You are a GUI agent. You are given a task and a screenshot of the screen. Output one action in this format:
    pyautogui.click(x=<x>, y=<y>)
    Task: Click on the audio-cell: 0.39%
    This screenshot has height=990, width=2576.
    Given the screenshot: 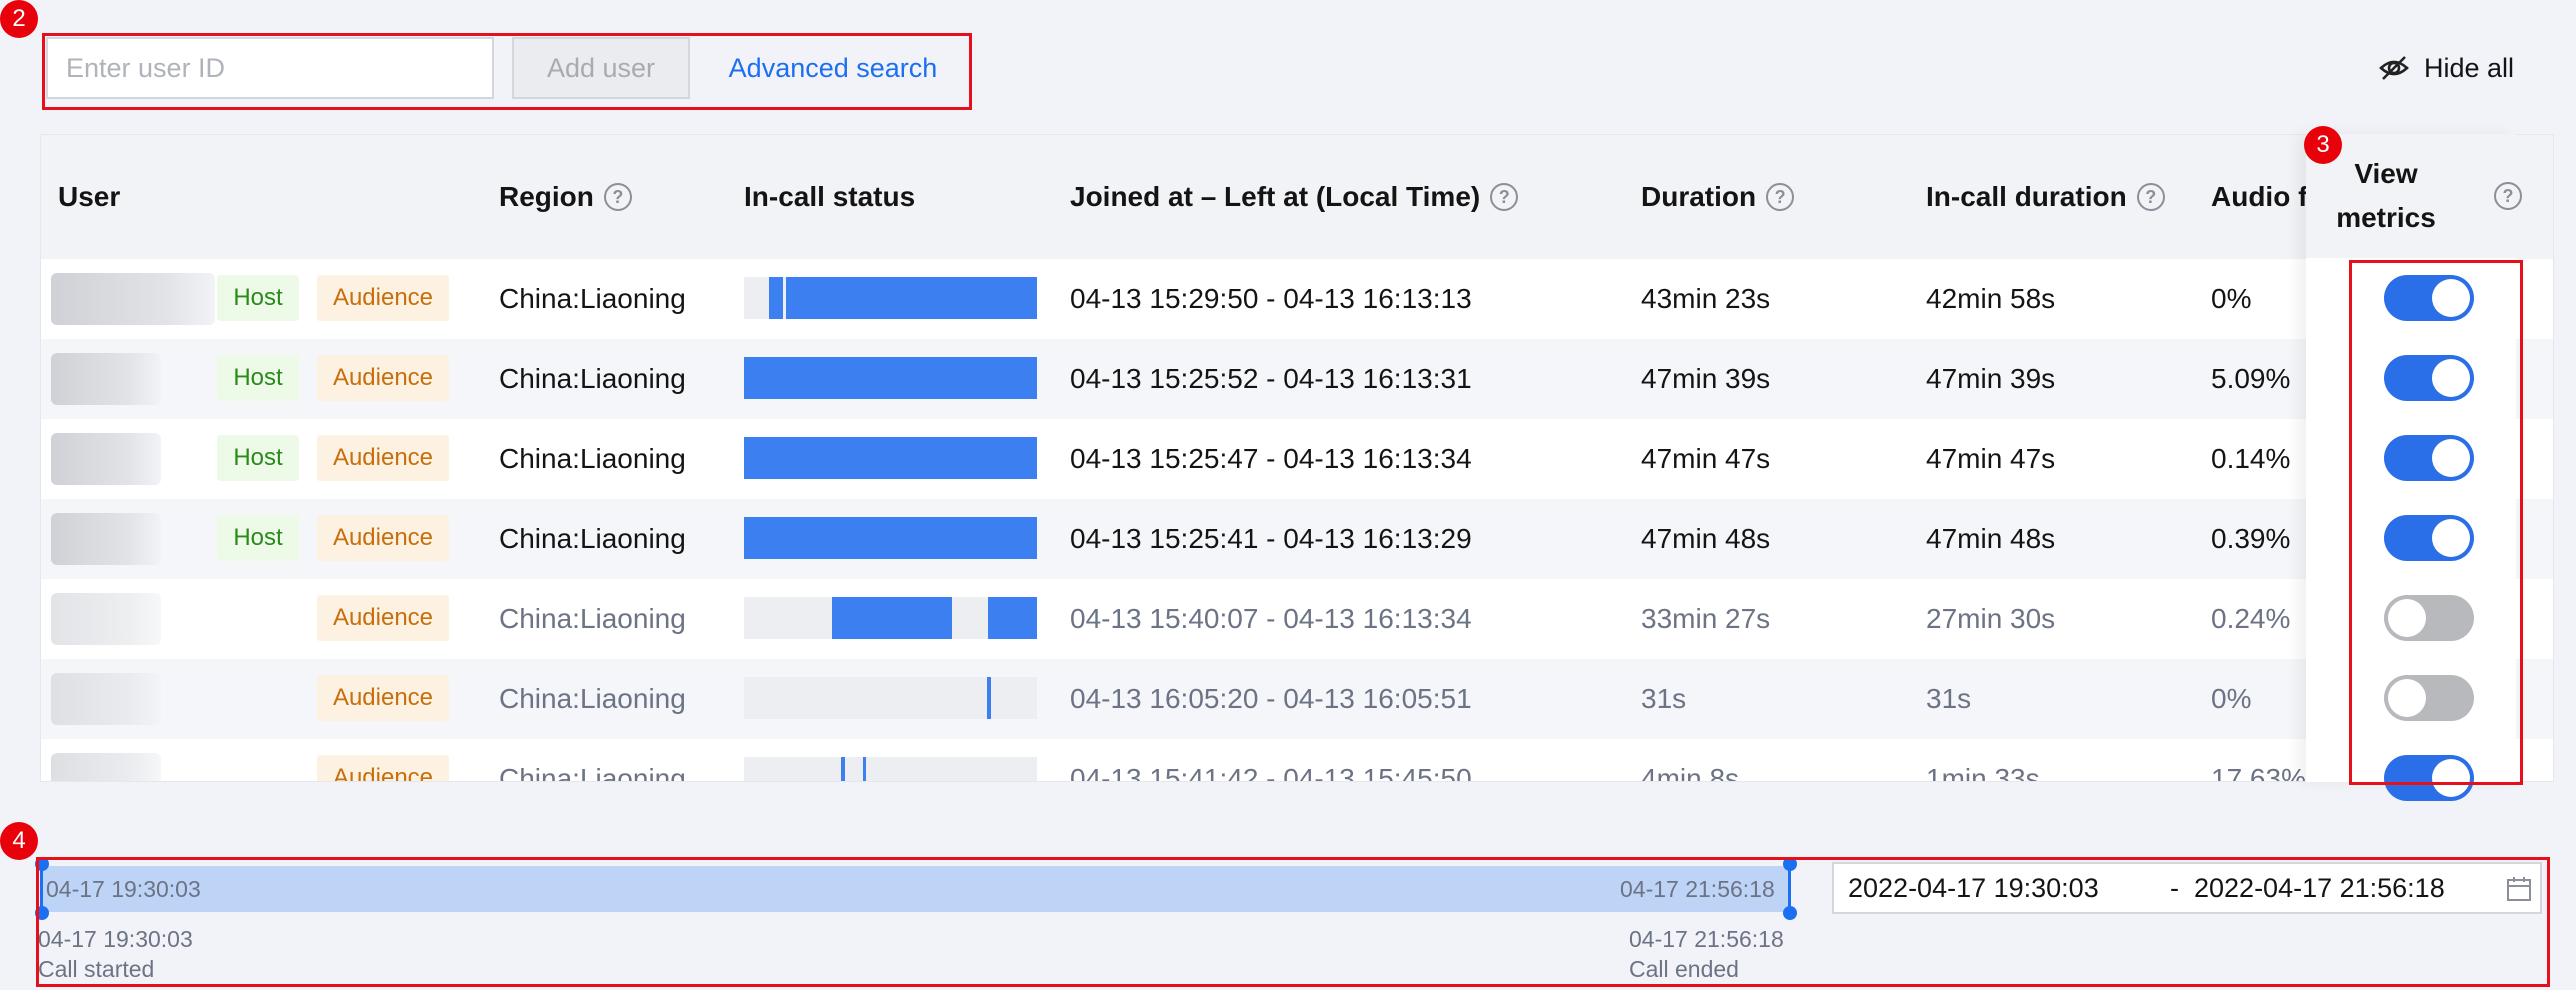 What is the action you would take?
    pyautogui.click(x=2251, y=538)
    